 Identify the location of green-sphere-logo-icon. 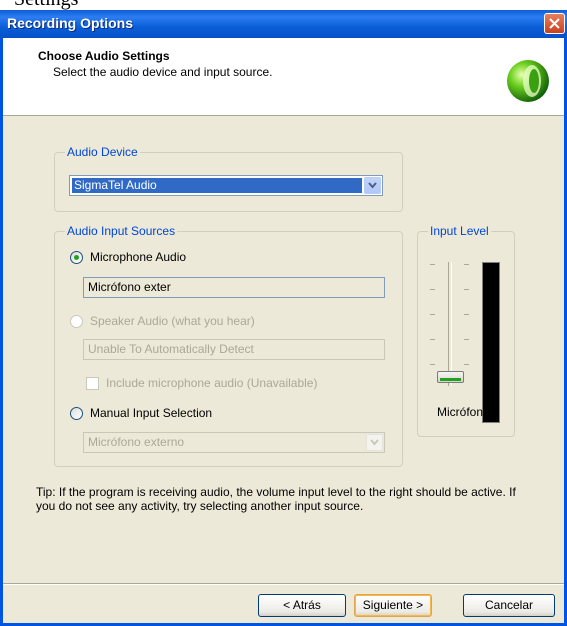
(528, 81).